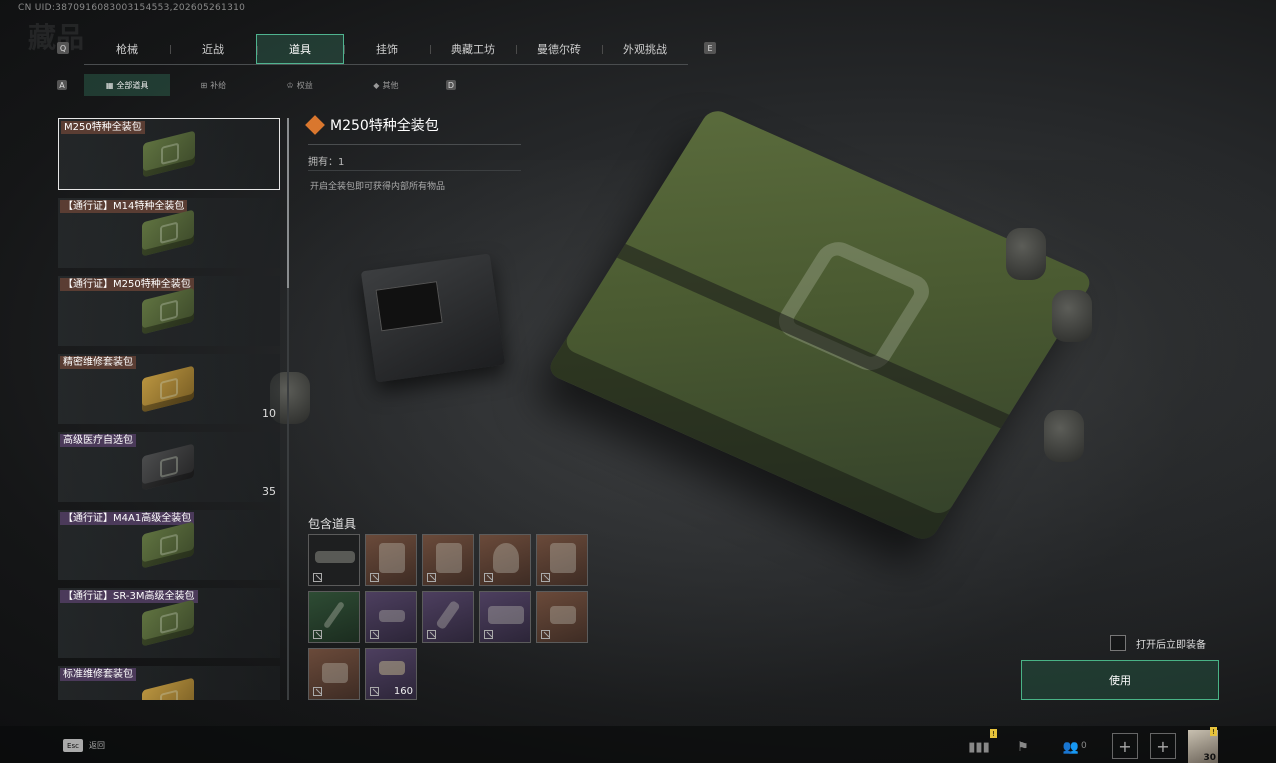  What do you see at coordinates (390, 85) in the screenshot?
I see `subtab-label: 其他` at bounding box center [390, 85].